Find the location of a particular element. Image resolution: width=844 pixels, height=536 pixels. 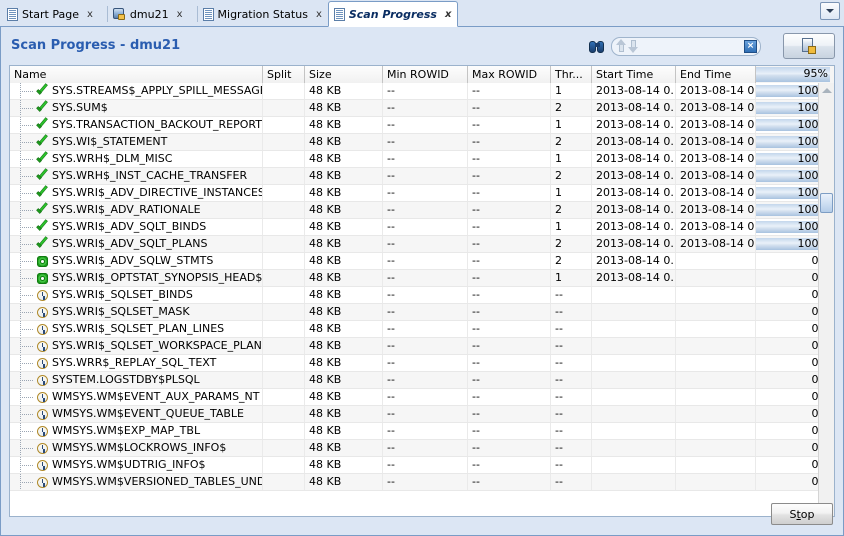

column-header-split: Split is located at coordinates (284, 74).